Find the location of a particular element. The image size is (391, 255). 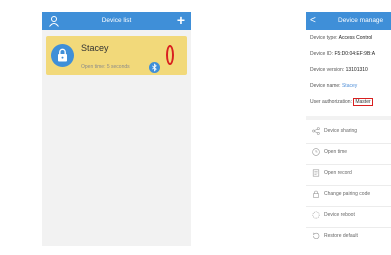

record-icon is located at coordinates (316, 173).